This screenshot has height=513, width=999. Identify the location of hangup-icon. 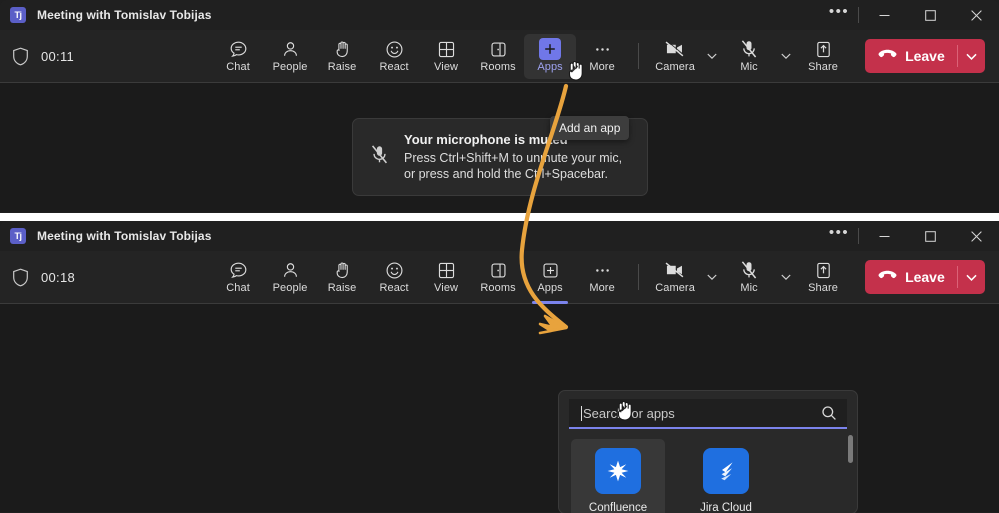
(887, 277).